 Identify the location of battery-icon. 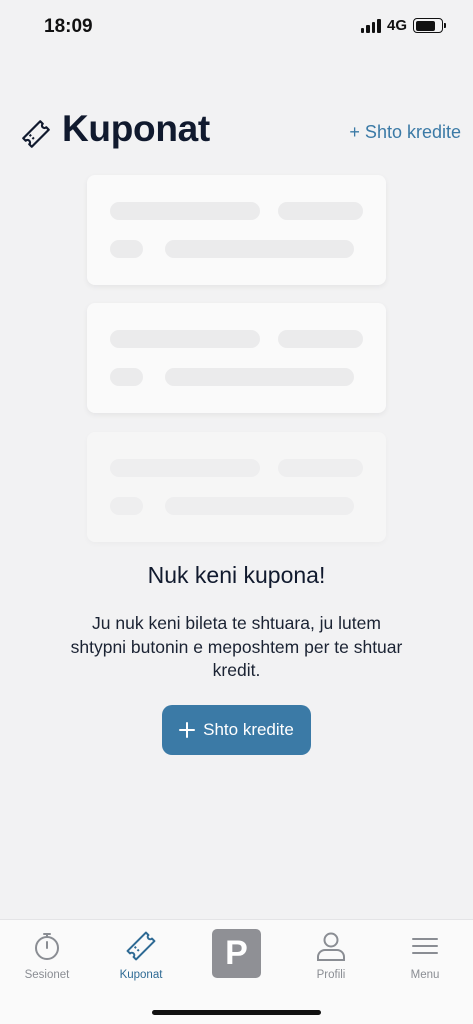
(429, 25).